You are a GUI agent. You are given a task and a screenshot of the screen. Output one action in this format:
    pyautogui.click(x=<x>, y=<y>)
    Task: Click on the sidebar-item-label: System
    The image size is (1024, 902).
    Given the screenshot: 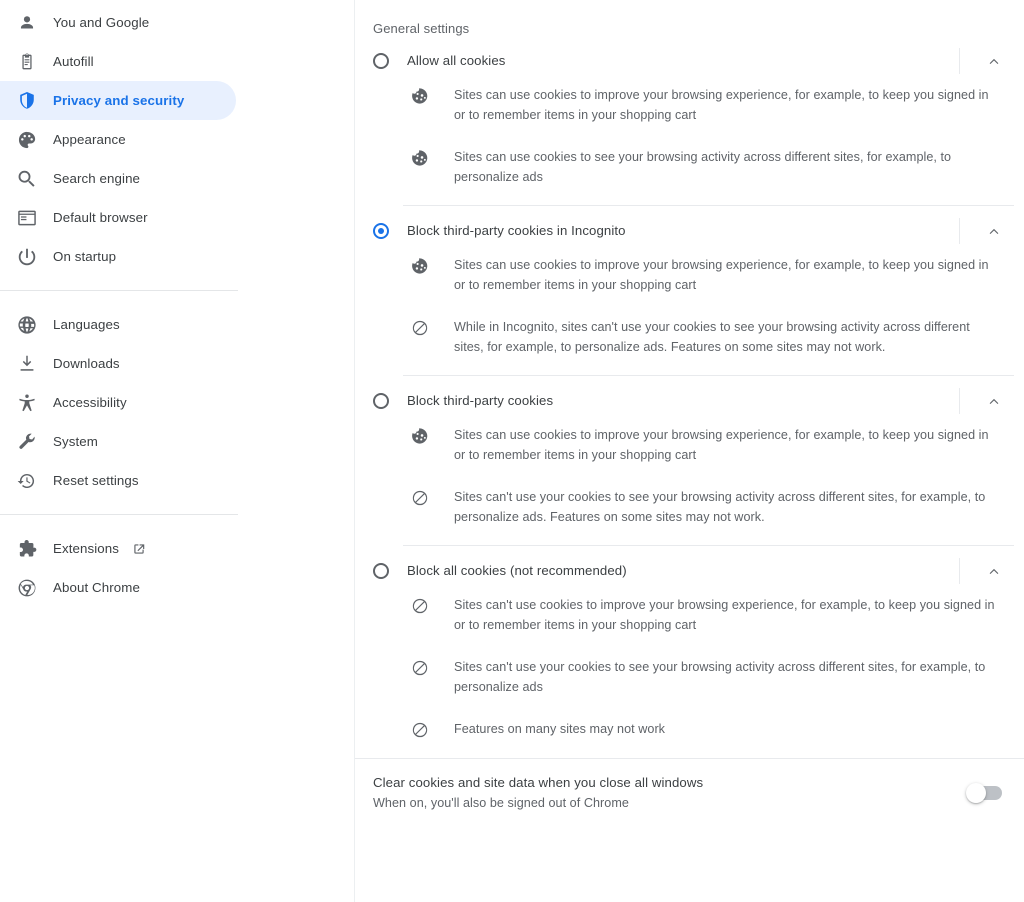 What is the action you would take?
    pyautogui.click(x=75, y=441)
    